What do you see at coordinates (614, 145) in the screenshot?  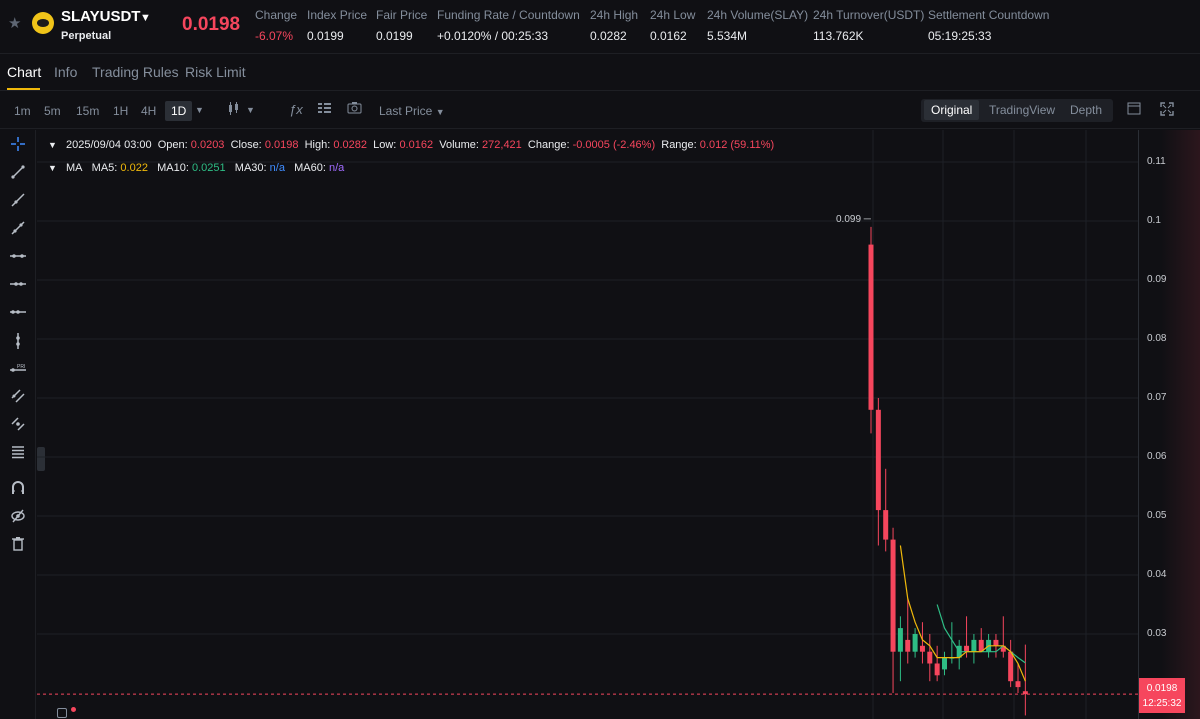 I see `legend-change: -0.0005 (-2.46%)` at bounding box center [614, 145].